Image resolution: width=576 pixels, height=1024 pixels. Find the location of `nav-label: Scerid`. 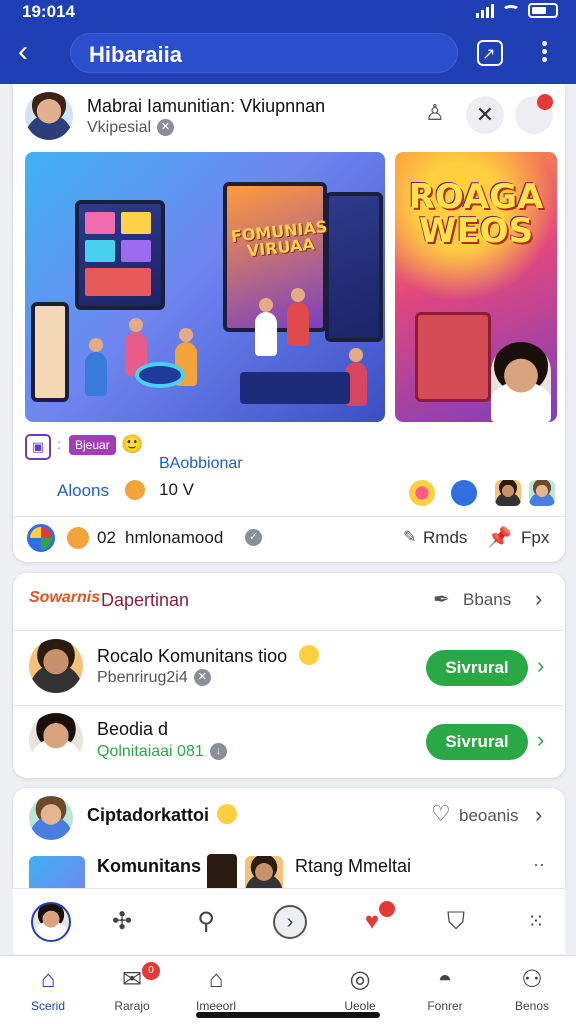

nav-label: Scerid is located at coordinates (47, 1006).